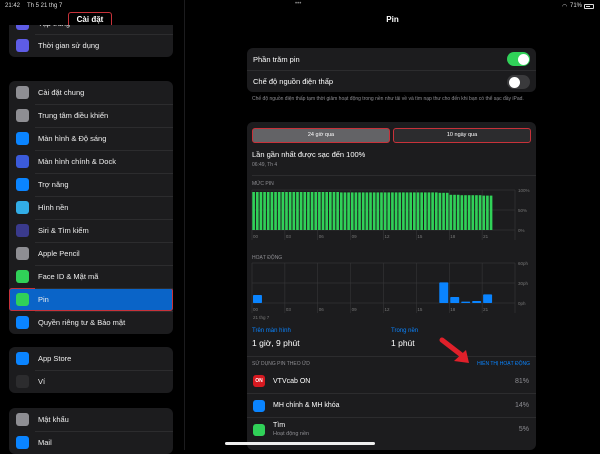 This screenshot has height=454, width=600. I want to click on app-percent: 5%, so click(523, 429).